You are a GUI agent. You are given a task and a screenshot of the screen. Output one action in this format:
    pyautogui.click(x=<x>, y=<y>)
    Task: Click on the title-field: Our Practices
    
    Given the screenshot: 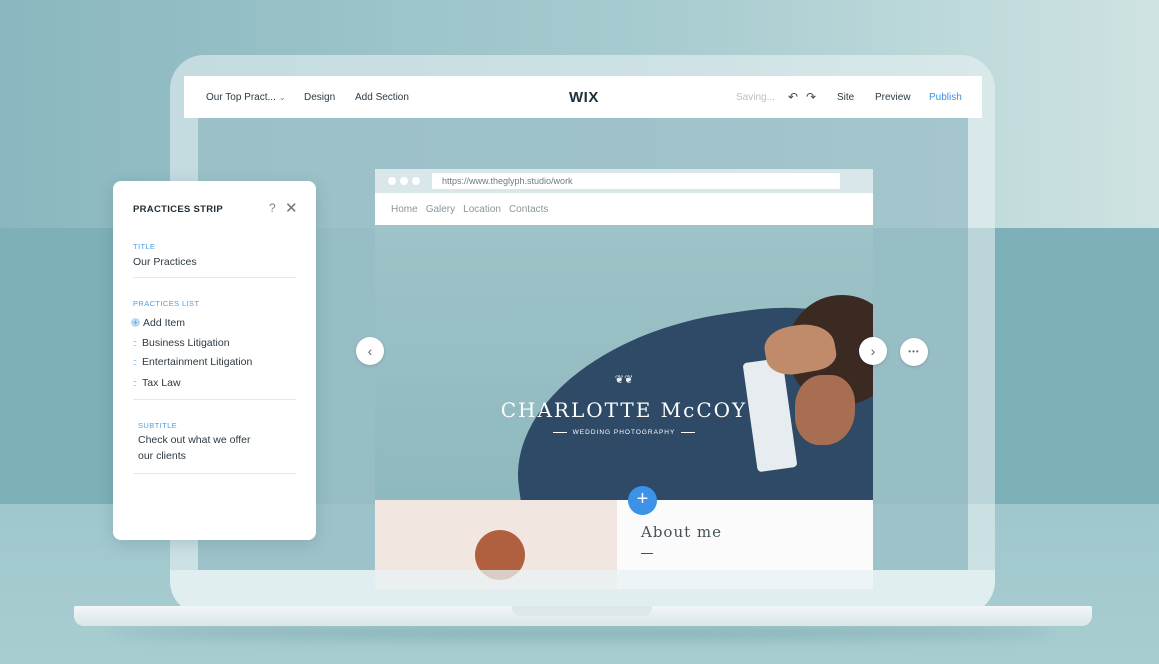 What is the action you would take?
    pyautogui.click(x=165, y=262)
    